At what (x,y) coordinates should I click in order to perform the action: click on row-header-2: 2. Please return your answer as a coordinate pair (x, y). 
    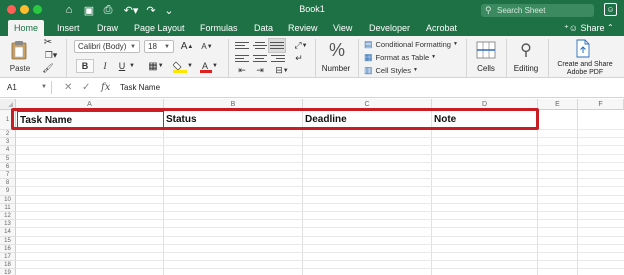
    Looking at the image, I should click on (8, 134).